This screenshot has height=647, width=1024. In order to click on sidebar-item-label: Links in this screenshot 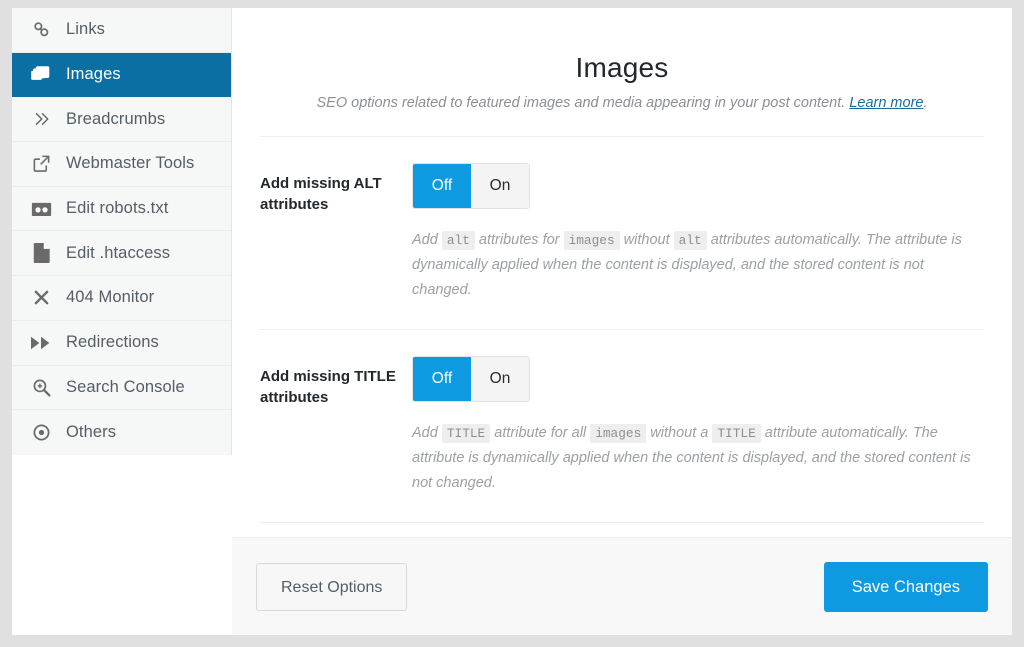, I will do `click(86, 29)`.